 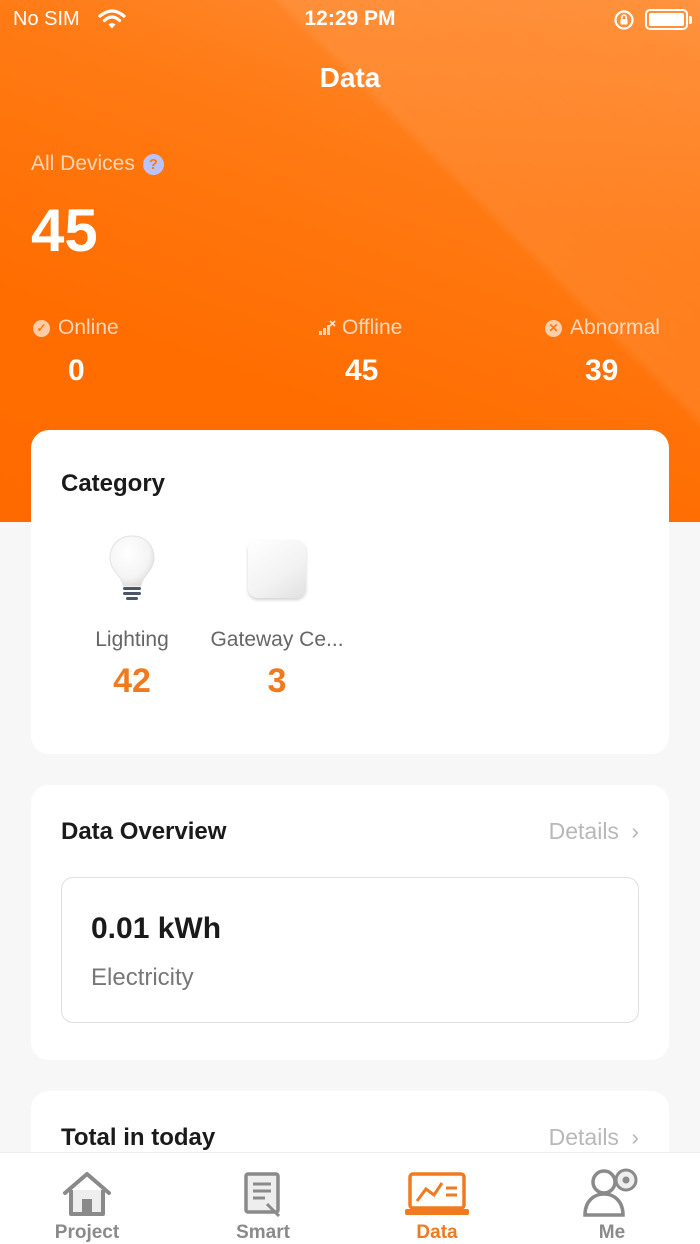 What do you see at coordinates (153, 164) in the screenshot?
I see `help-icon: ?` at bounding box center [153, 164].